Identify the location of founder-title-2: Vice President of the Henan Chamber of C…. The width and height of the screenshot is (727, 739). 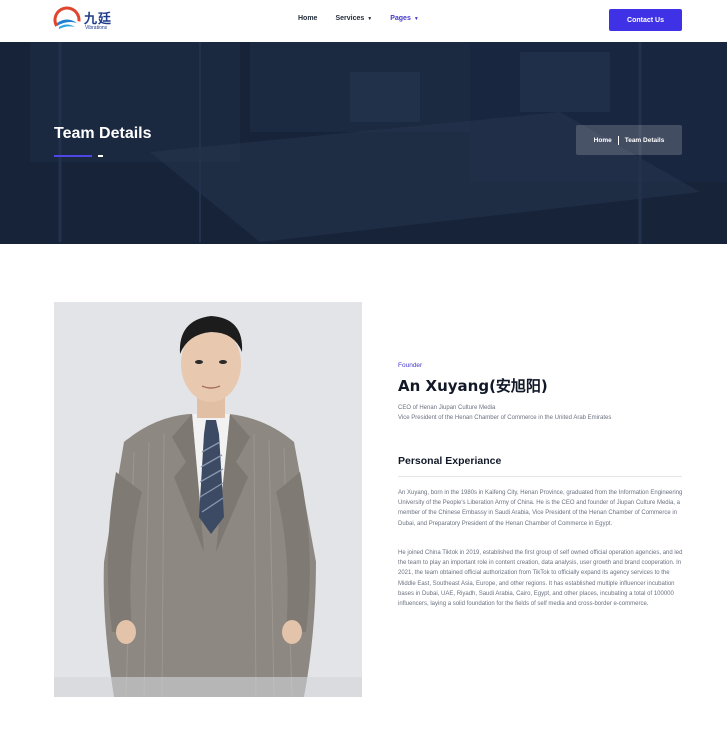
(505, 418).